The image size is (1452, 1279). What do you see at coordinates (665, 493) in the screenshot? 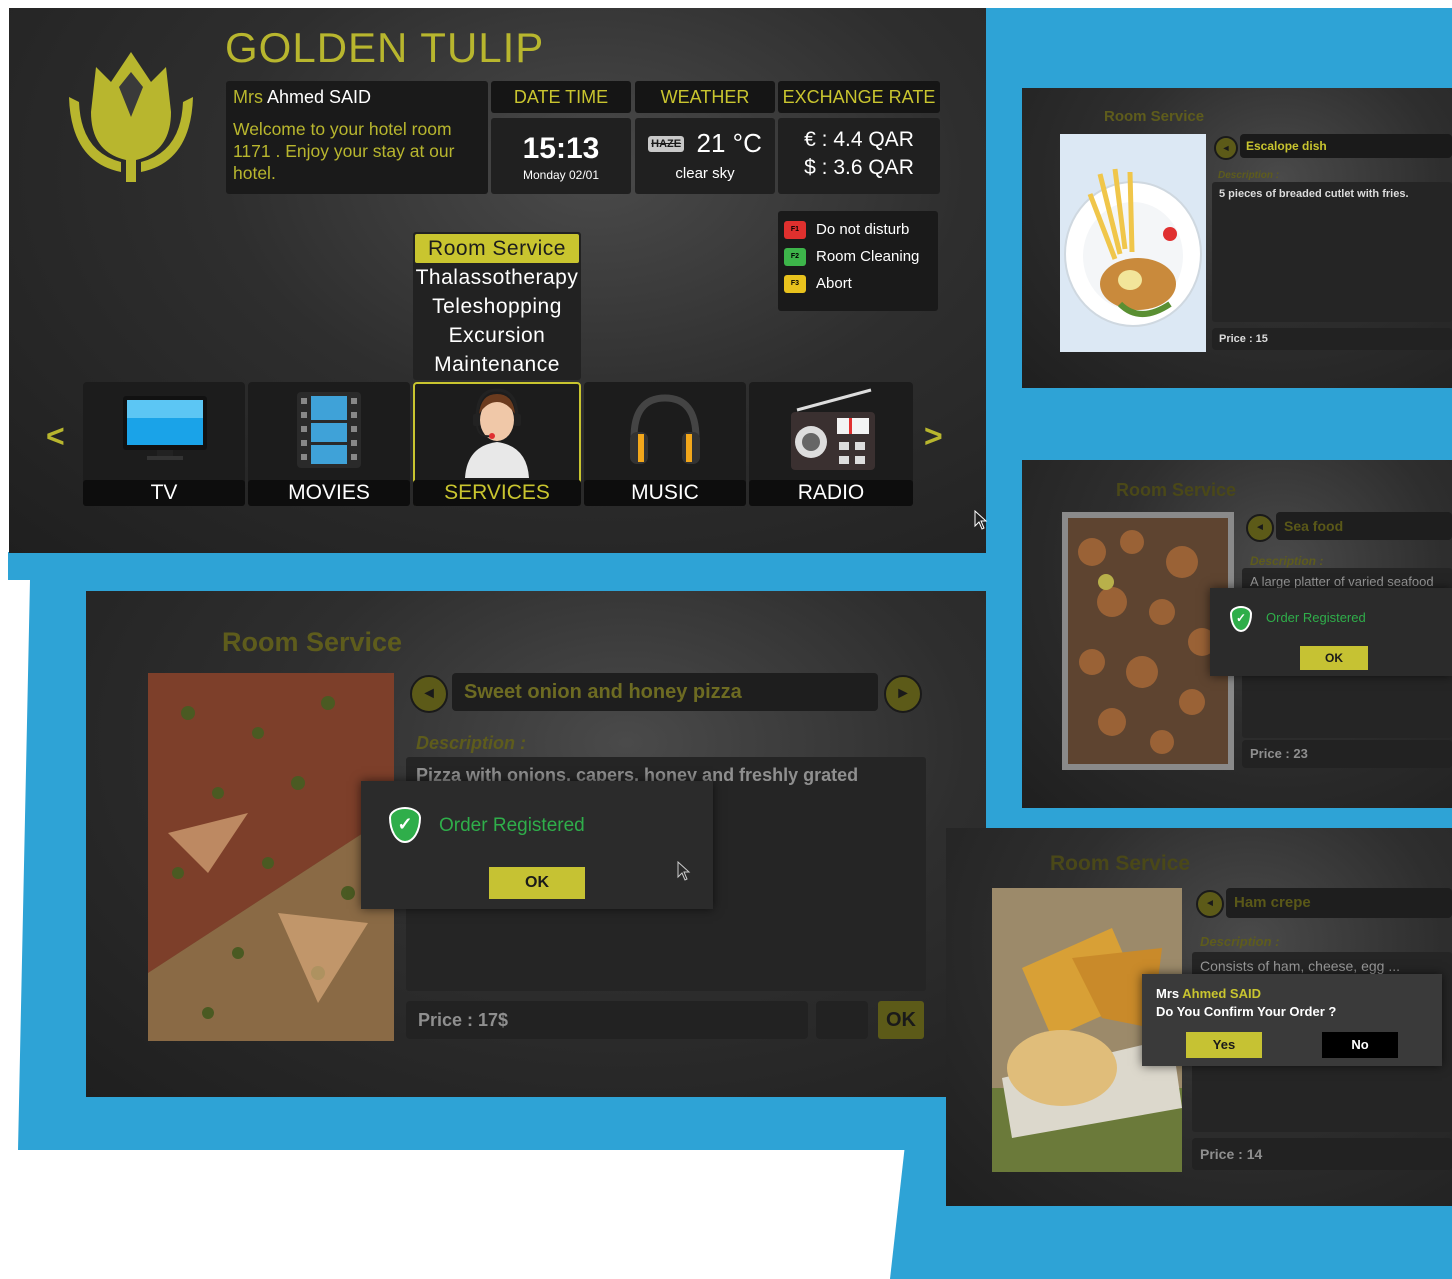
I see `tile-label-music: MUSIC` at bounding box center [665, 493].